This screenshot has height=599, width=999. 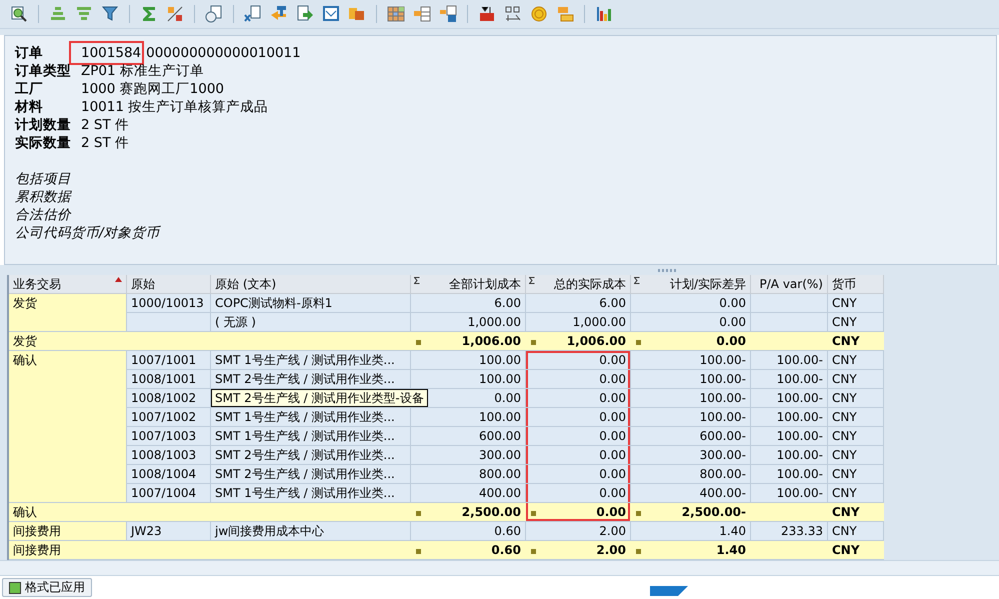 I want to click on table-cell: 1008/1004, so click(x=169, y=474).